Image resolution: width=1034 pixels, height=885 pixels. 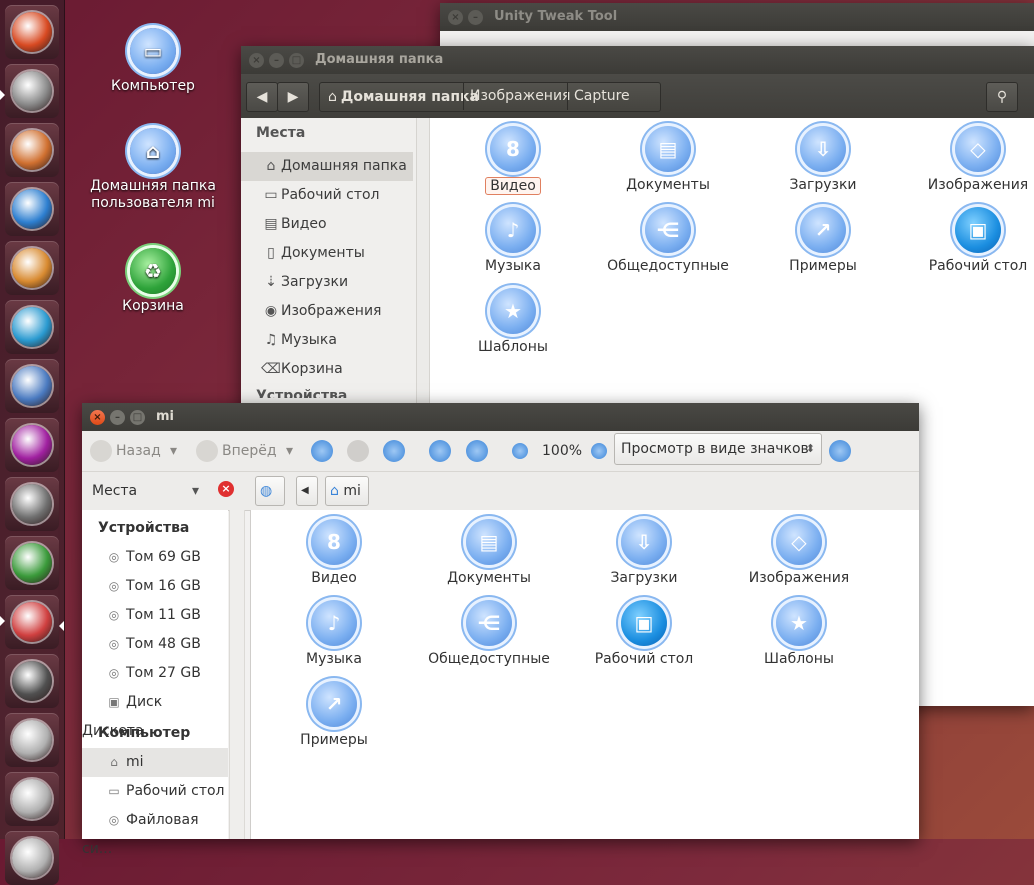 I want to click on desktop-icon-home: ⌂ Домашняя папка пользователя mi, so click(x=153, y=170).